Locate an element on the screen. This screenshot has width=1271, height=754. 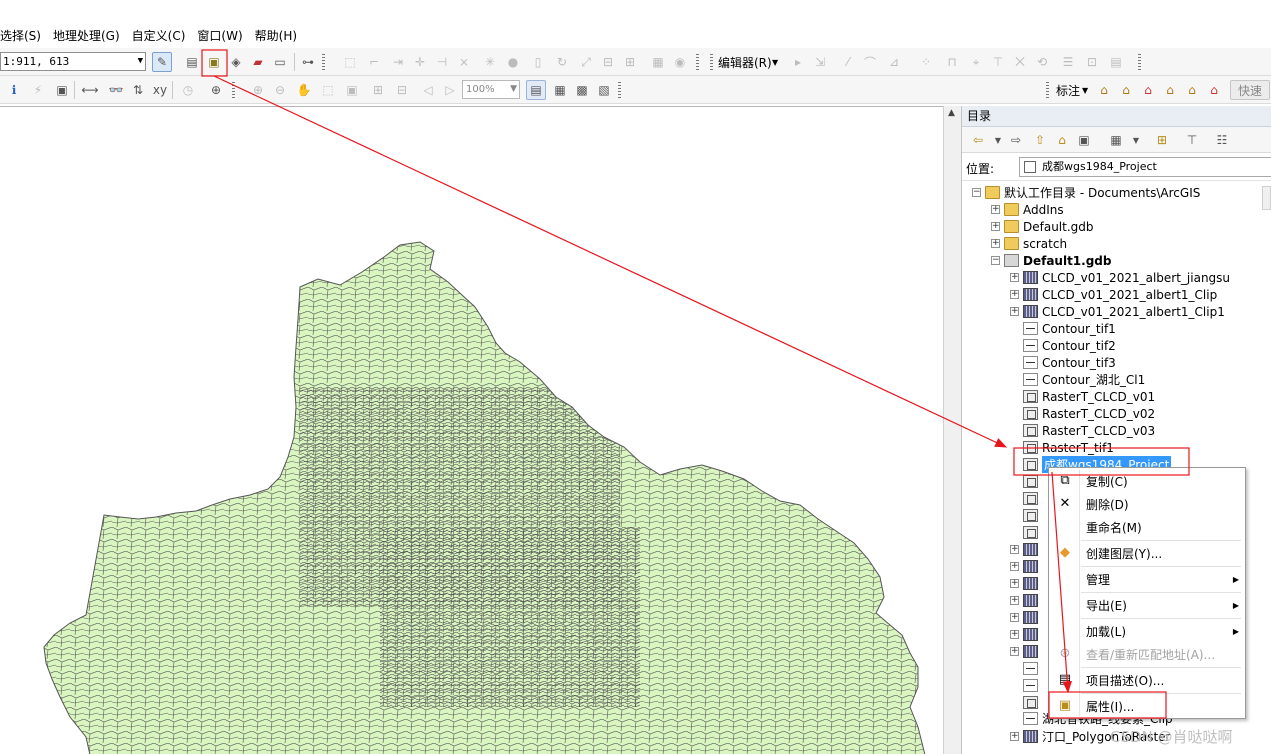
catalog-window-icon: ▣ is located at coordinates (214, 62).